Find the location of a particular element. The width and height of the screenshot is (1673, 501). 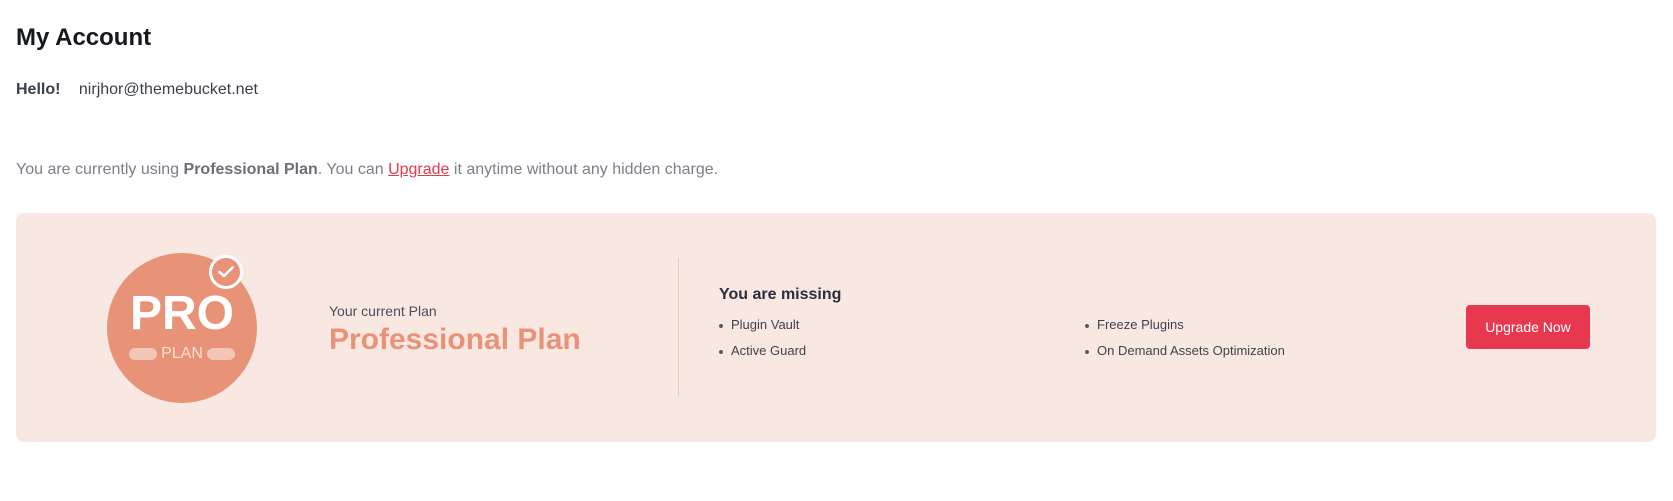

current-plan: Your current Plan Professional Plan is located at coordinates (455, 330).